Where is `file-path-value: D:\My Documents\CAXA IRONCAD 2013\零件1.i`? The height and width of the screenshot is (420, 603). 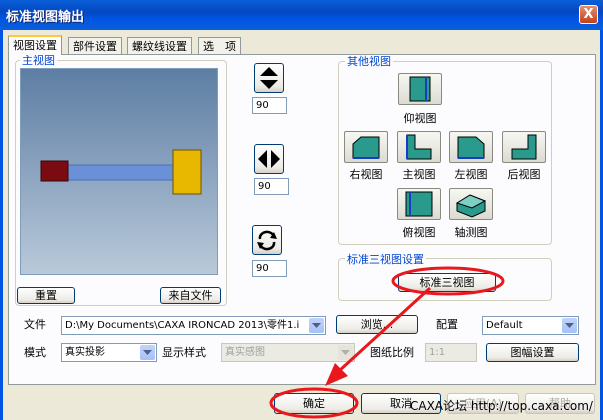 file-path-value: D:\My Documents\CAXA IRONCAD 2013\零件1.i is located at coordinates (182, 325).